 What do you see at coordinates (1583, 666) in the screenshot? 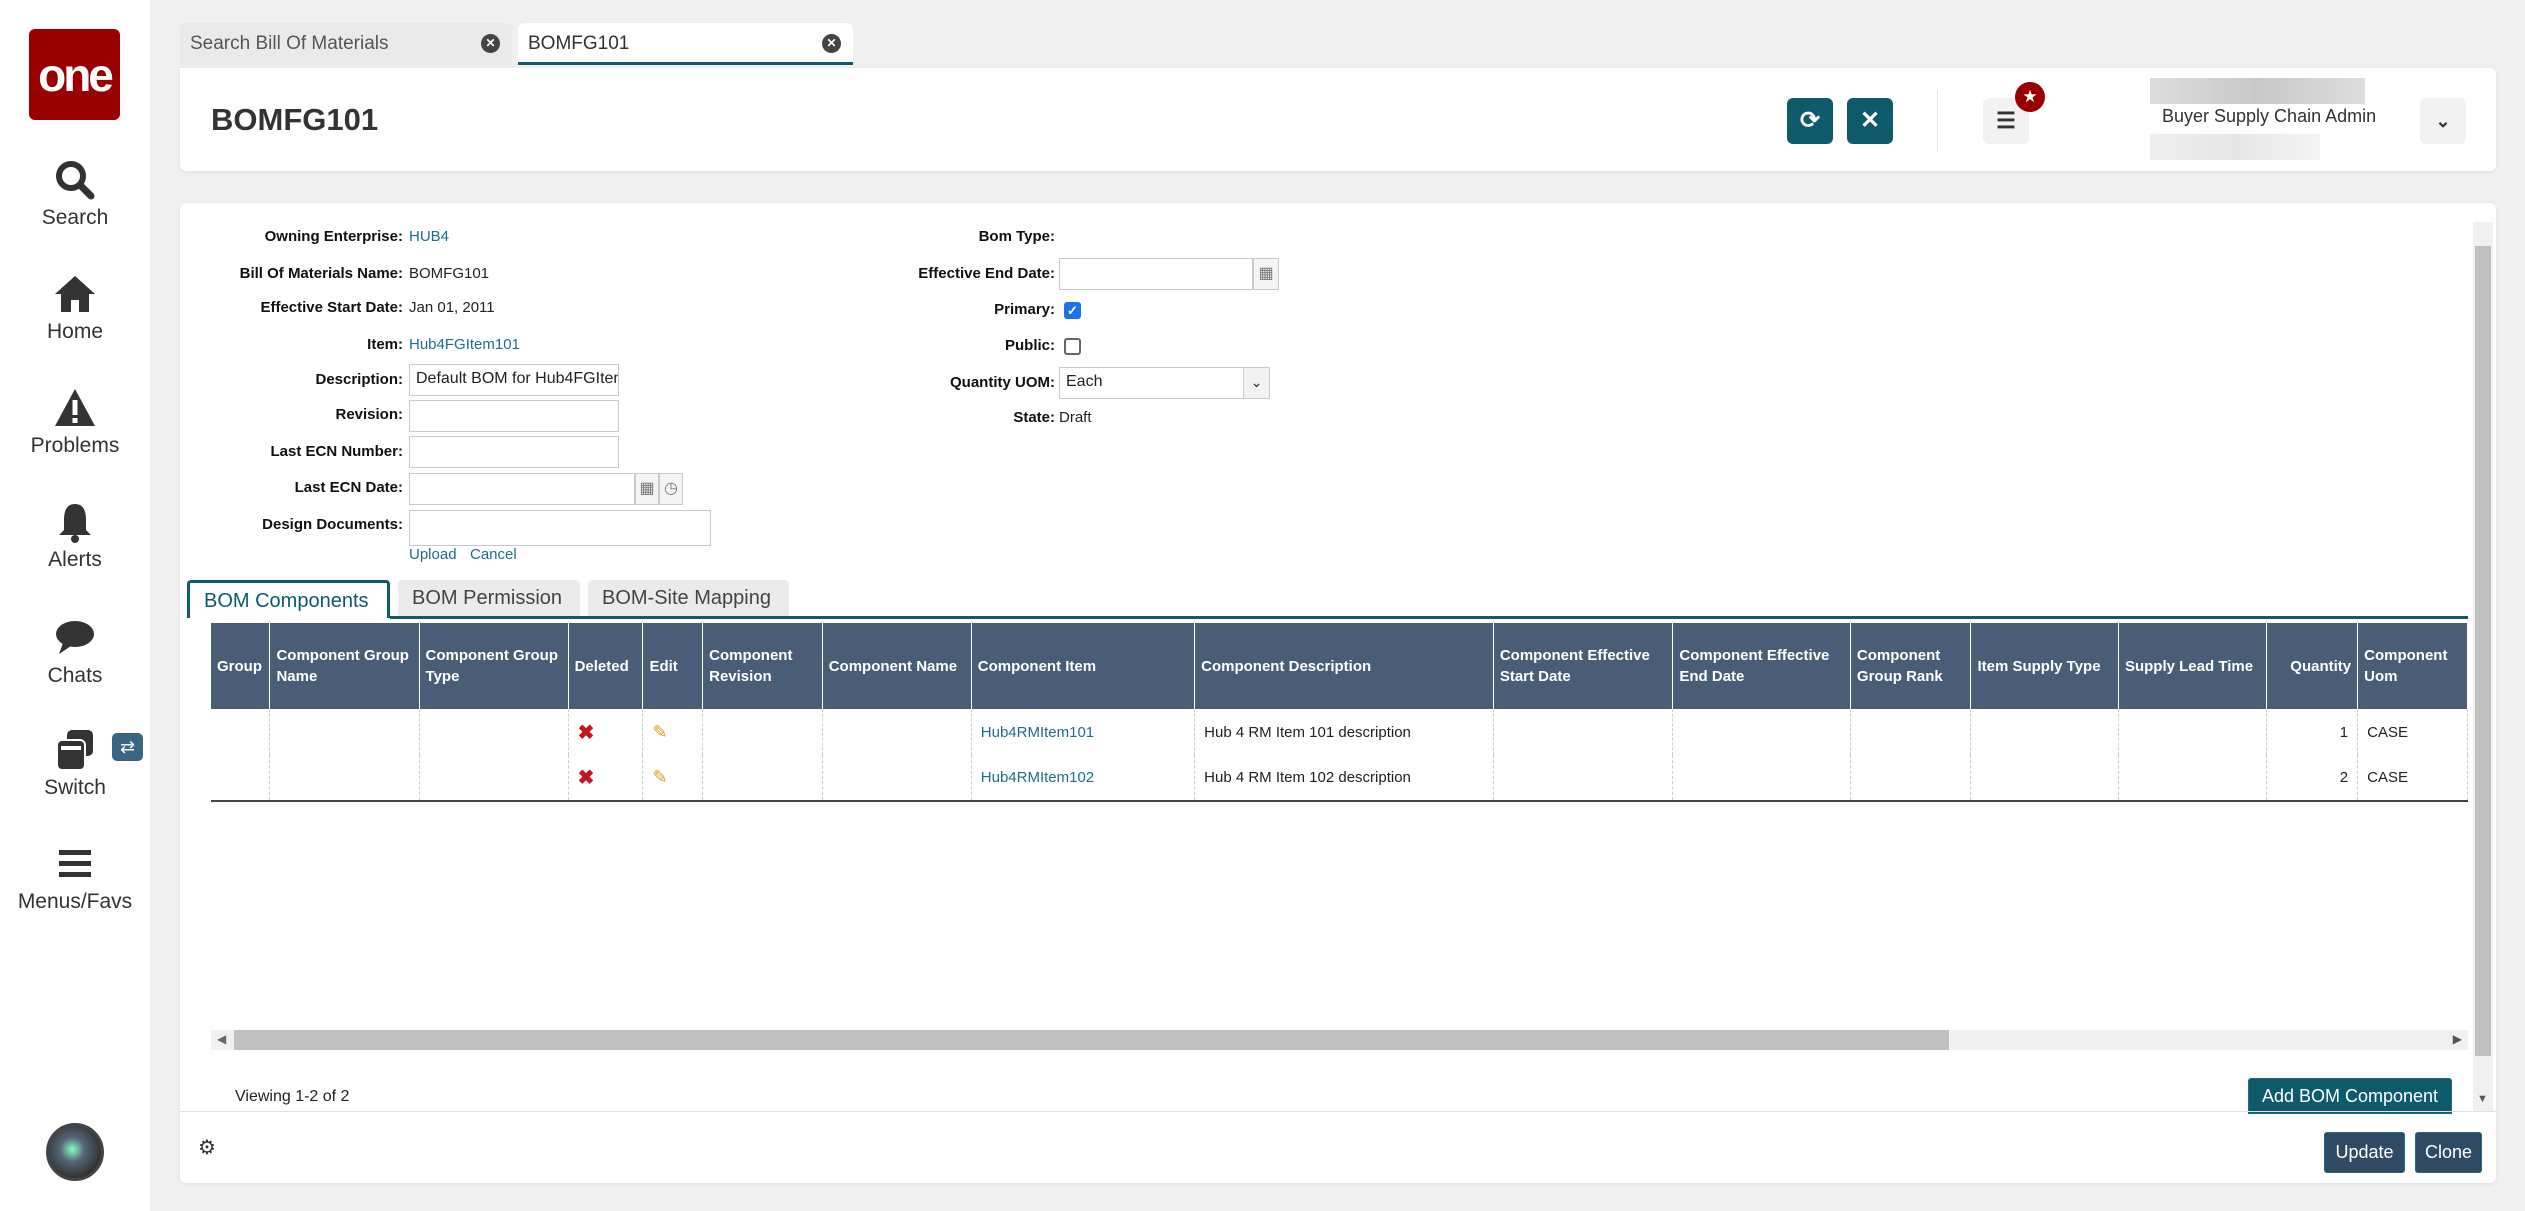
I see `column-header: Component Effective Start Date` at bounding box center [1583, 666].